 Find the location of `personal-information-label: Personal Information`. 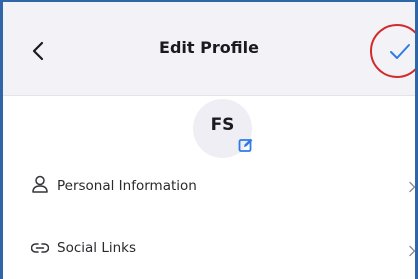

personal-information-label: Personal Information is located at coordinates (127, 186).